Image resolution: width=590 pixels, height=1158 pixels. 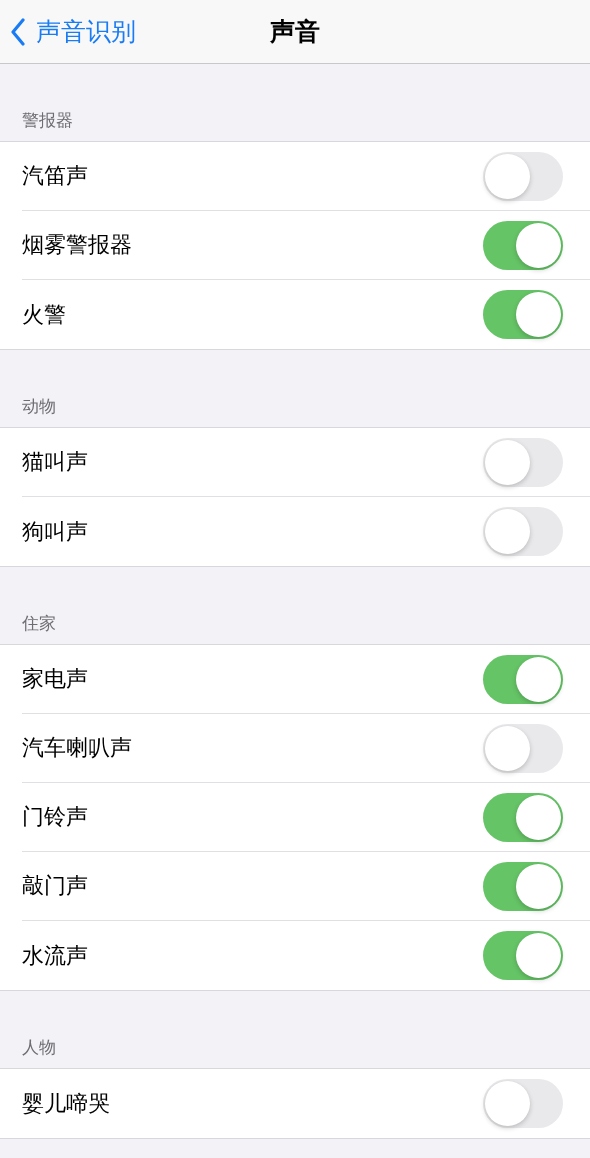 What do you see at coordinates (55, 462) in the screenshot?
I see `row-label: 猫叫声` at bounding box center [55, 462].